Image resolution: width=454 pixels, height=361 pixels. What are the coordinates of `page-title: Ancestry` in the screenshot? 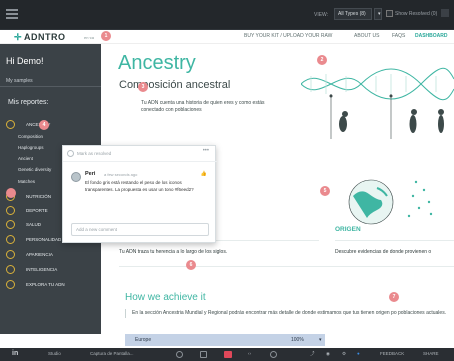 It's located at (157, 63).